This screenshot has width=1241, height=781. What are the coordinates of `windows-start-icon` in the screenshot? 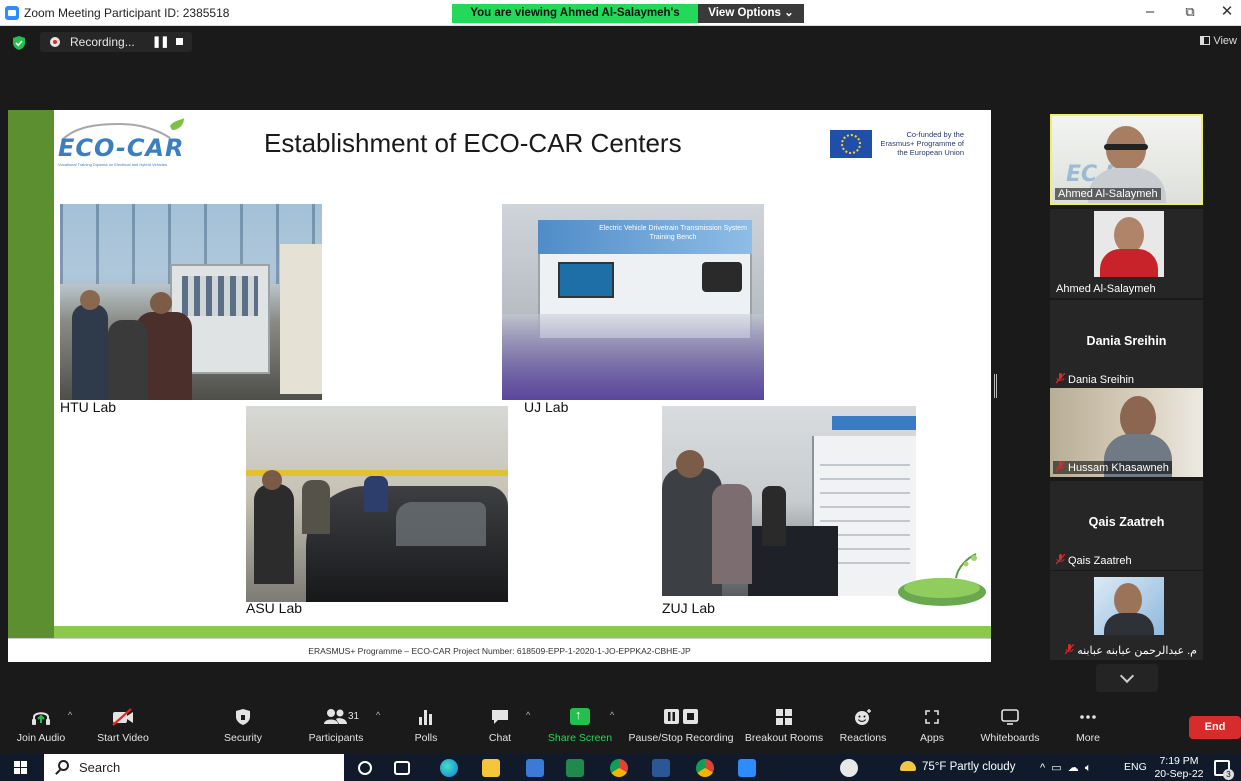 It's located at (21, 768).